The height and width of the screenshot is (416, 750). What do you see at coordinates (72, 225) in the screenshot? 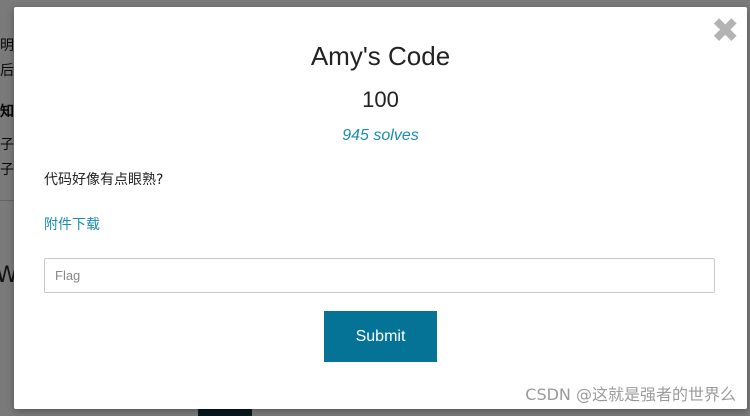
I see `attachment-download-link: 附件下载` at bounding box center [72, 225].